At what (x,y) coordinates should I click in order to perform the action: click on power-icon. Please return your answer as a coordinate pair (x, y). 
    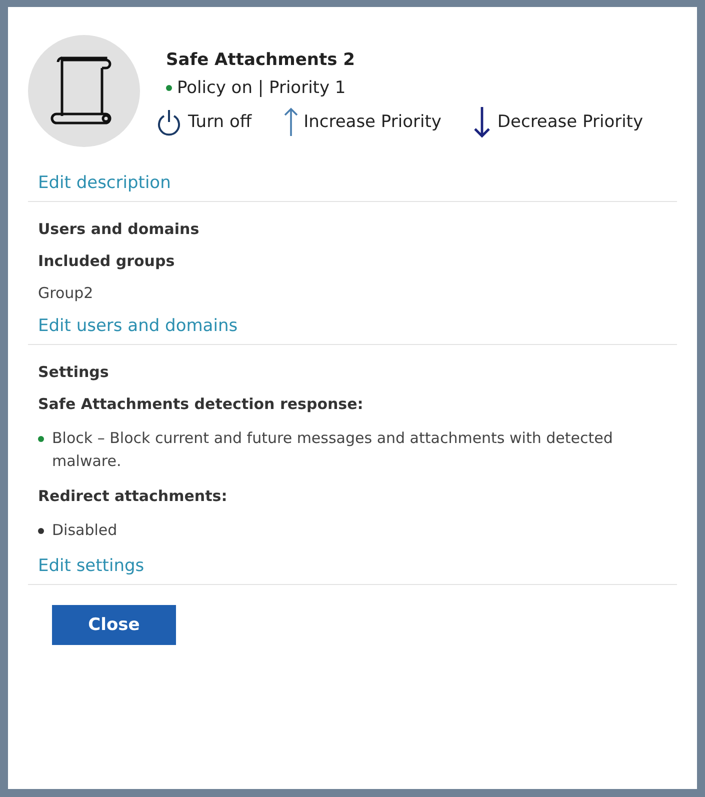
    Looking at the image, I should click on (169, 122).